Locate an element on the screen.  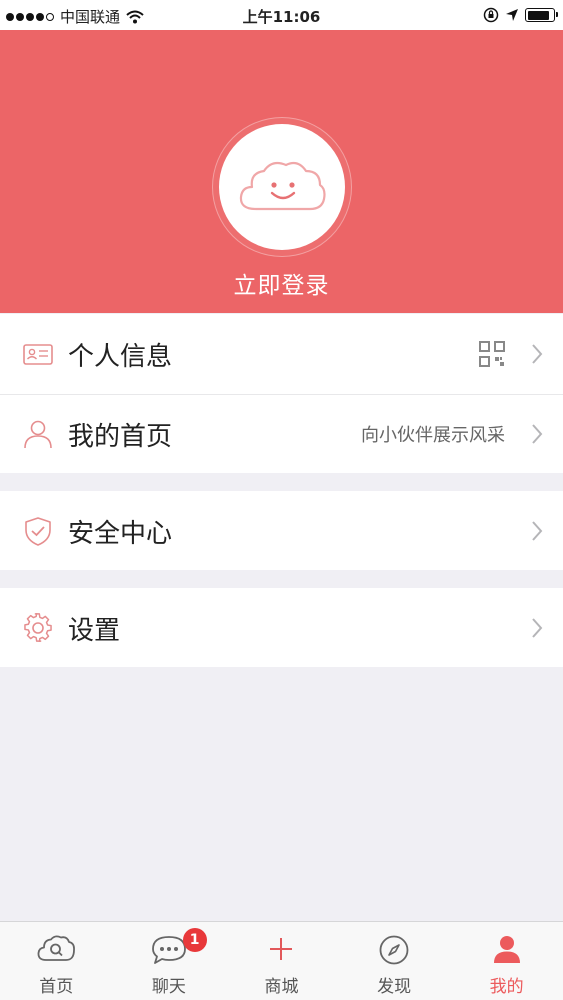
menu-item-security: 安全中心 is located at coordinates (281, 531).